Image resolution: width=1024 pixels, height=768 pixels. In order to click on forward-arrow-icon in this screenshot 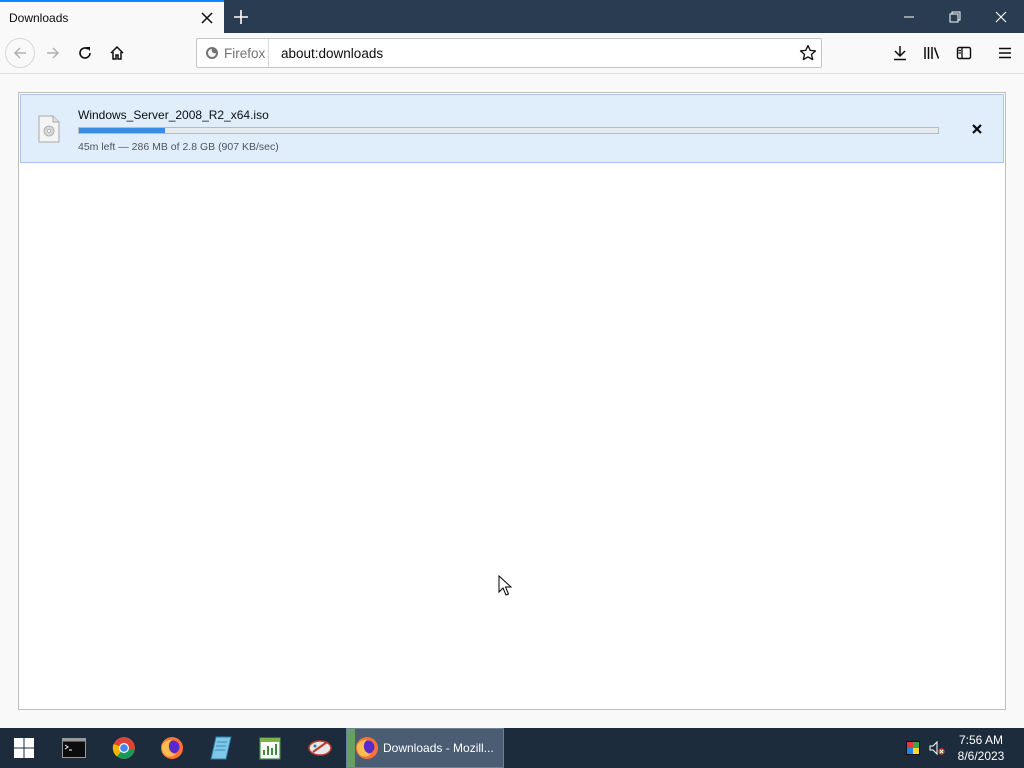, I will do `click(53, 53)`.